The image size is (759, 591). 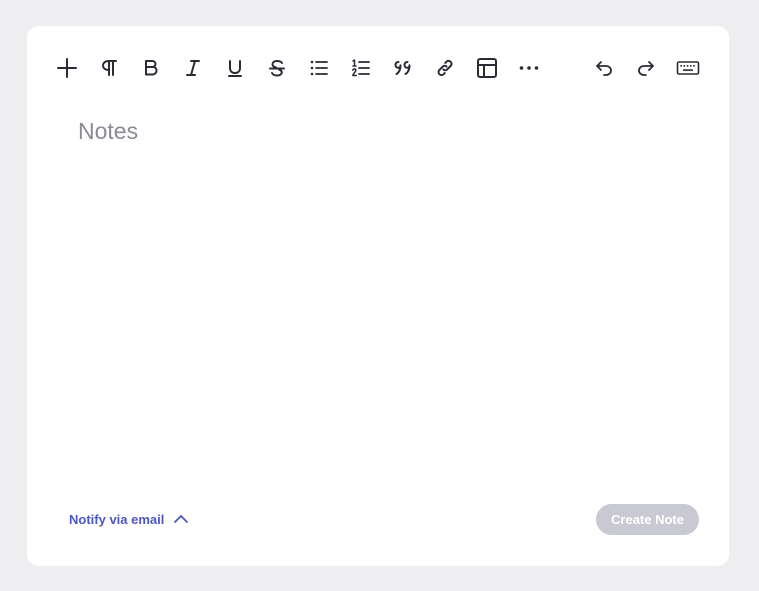 I want to click on italic-button, so click(x=193, y=68).